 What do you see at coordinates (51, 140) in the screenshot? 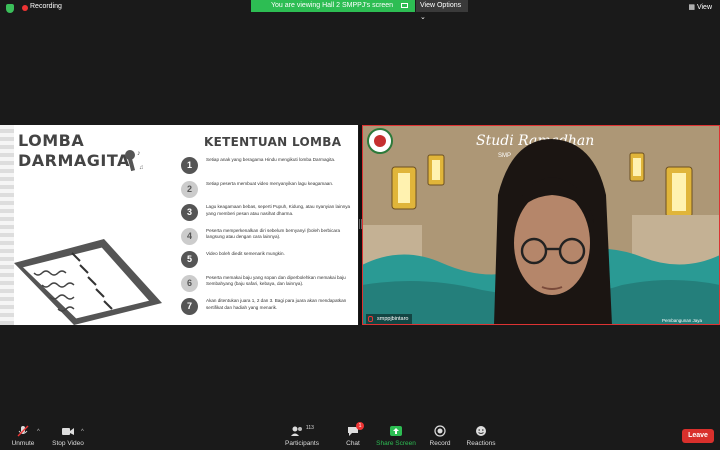
I see `slide-title-line1: LOMBA` at bounding box center [51, 140].